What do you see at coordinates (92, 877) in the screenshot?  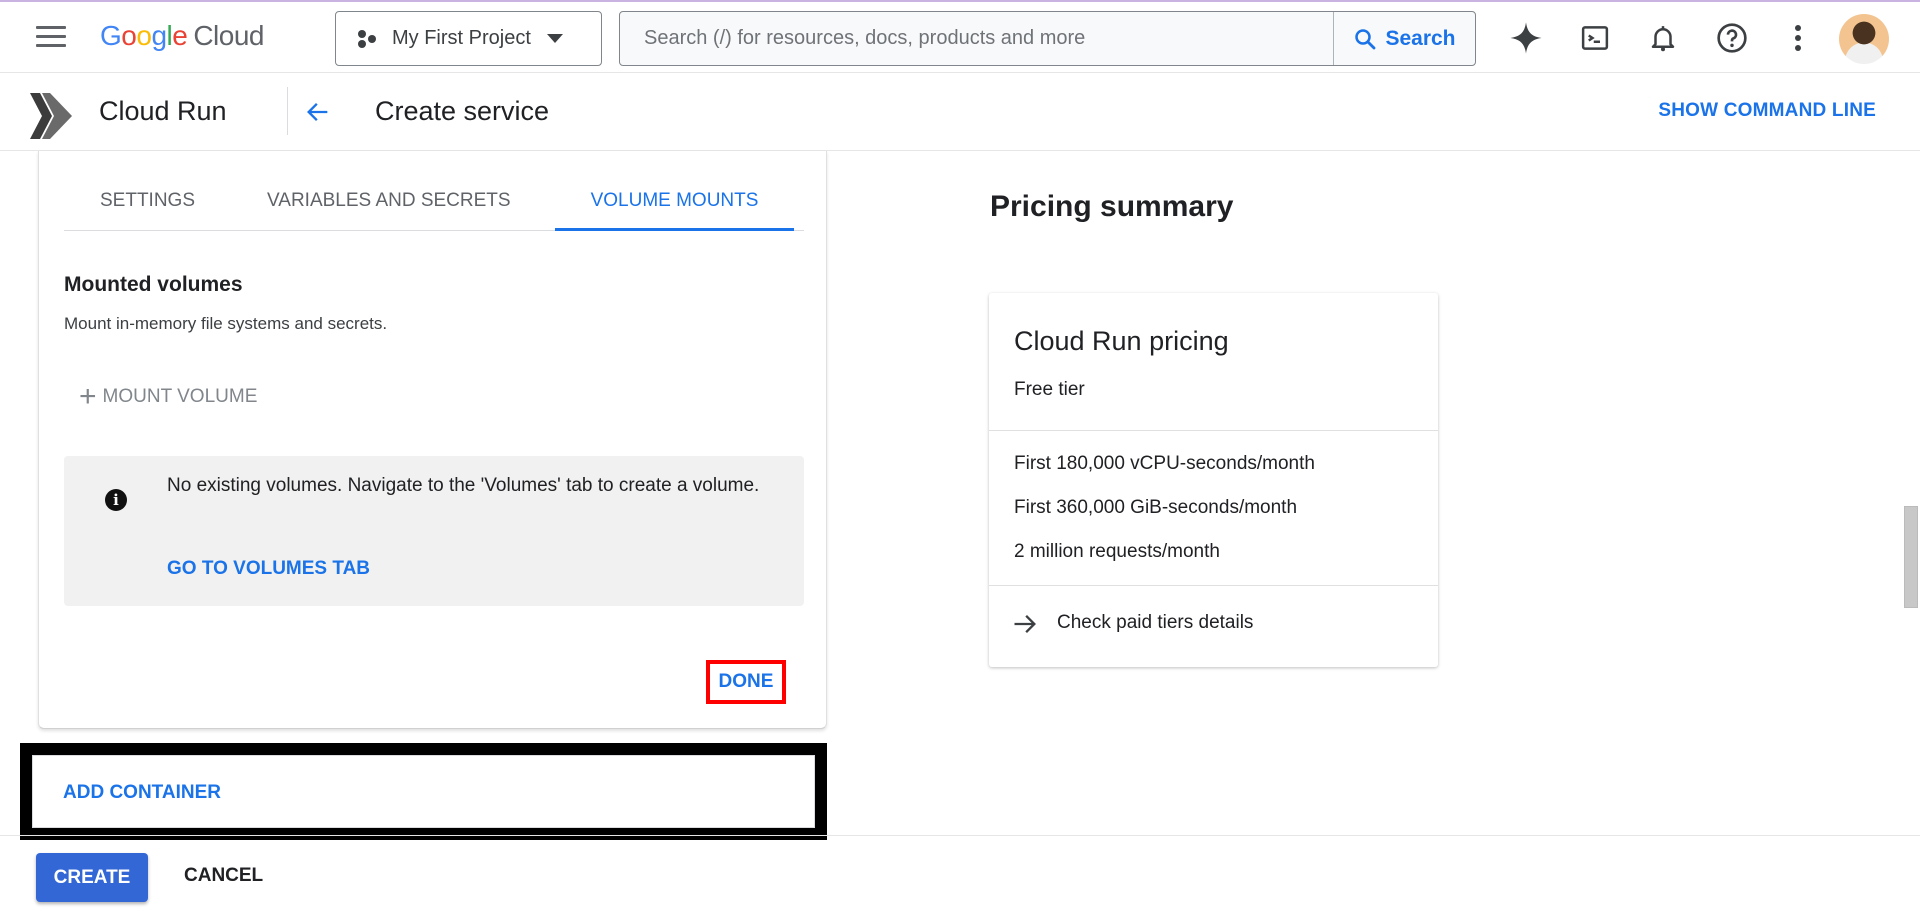 I see `create-button: CREATE` at bounding box center [92, 877].